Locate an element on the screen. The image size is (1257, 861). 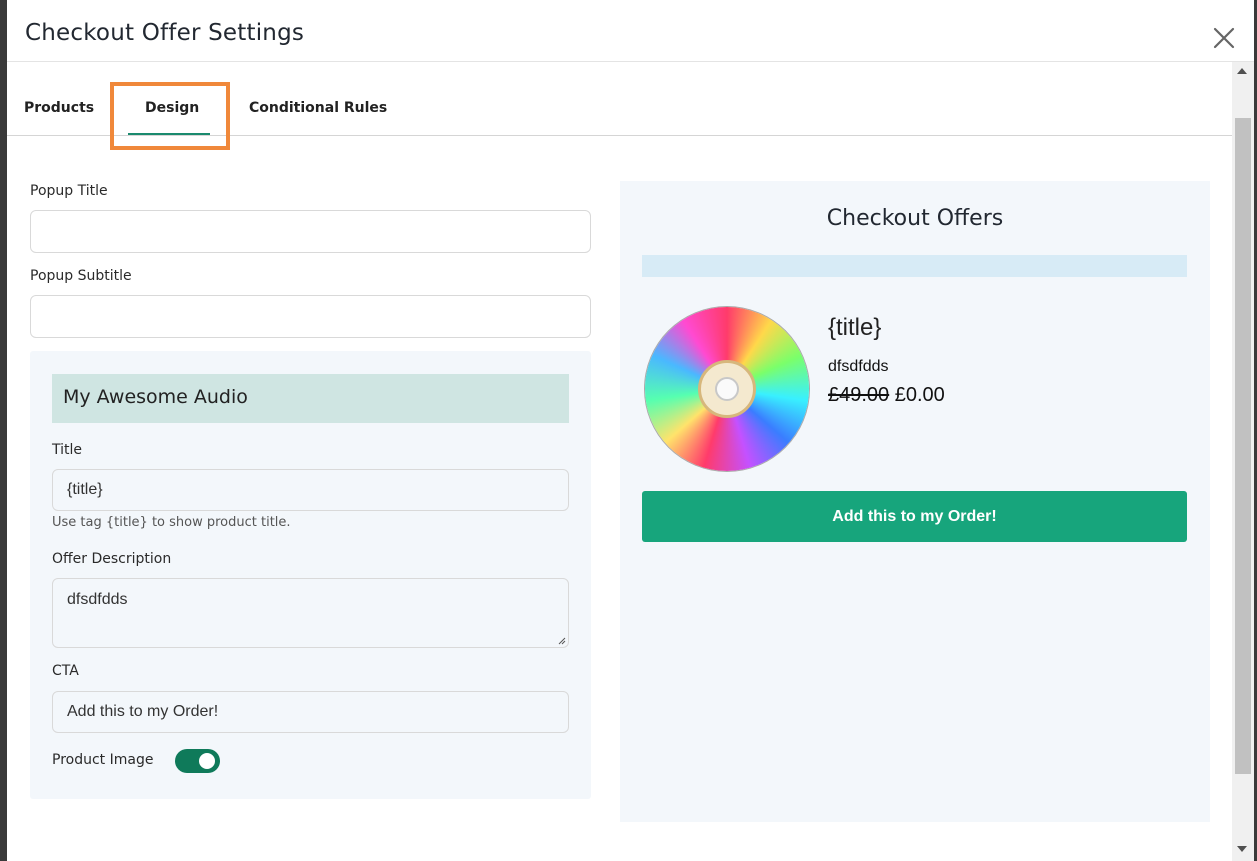
close-icon is located at coordinates (1224, 38).